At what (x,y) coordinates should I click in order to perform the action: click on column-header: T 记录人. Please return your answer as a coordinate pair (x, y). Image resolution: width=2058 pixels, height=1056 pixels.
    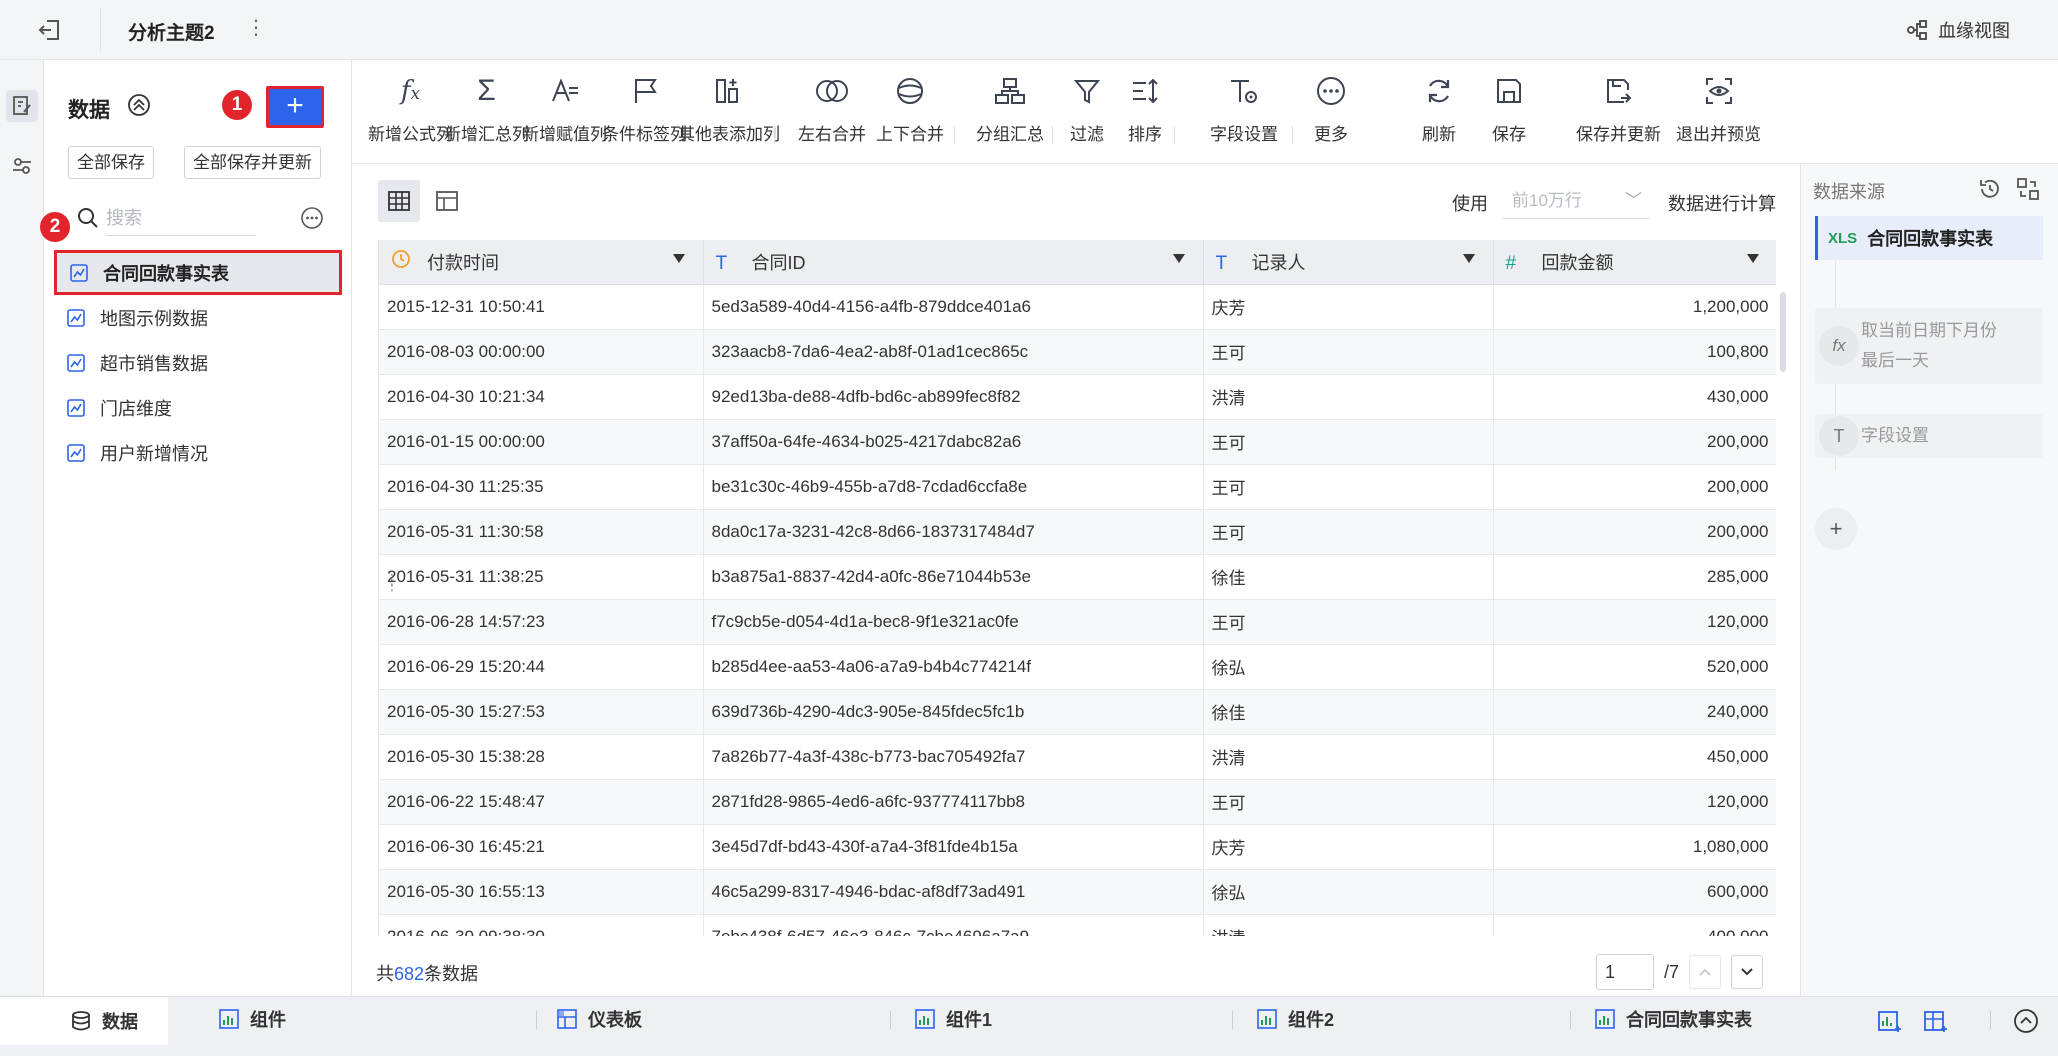
    Looking at the image, I should click on (1348, 262).